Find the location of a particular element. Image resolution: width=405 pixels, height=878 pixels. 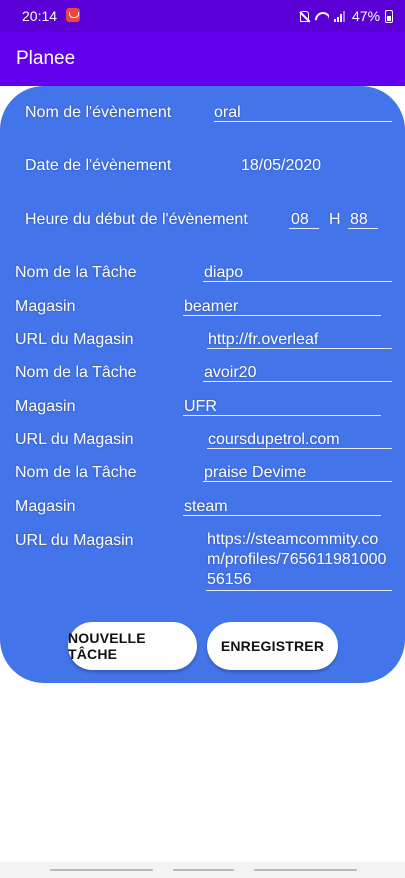

store-url-field: http://fr.overleaf is located at coordinates (263, 340).